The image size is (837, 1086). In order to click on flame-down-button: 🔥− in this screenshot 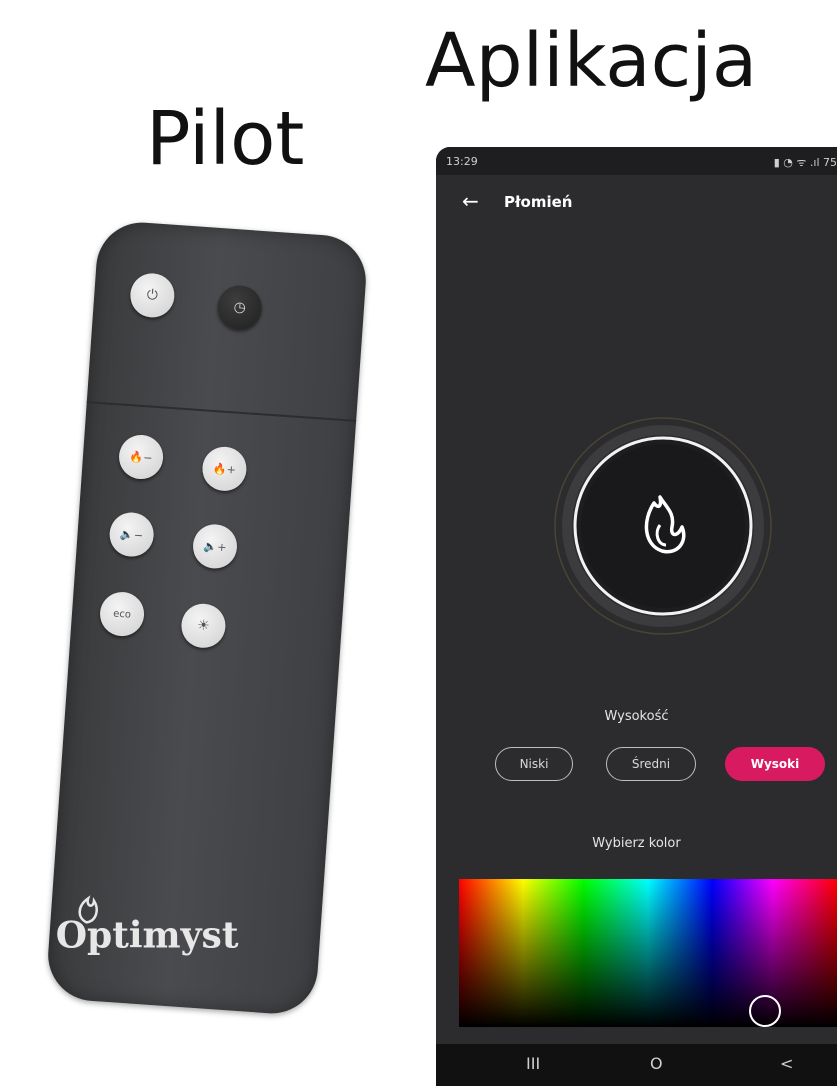, I will do `click(141, 457)`.